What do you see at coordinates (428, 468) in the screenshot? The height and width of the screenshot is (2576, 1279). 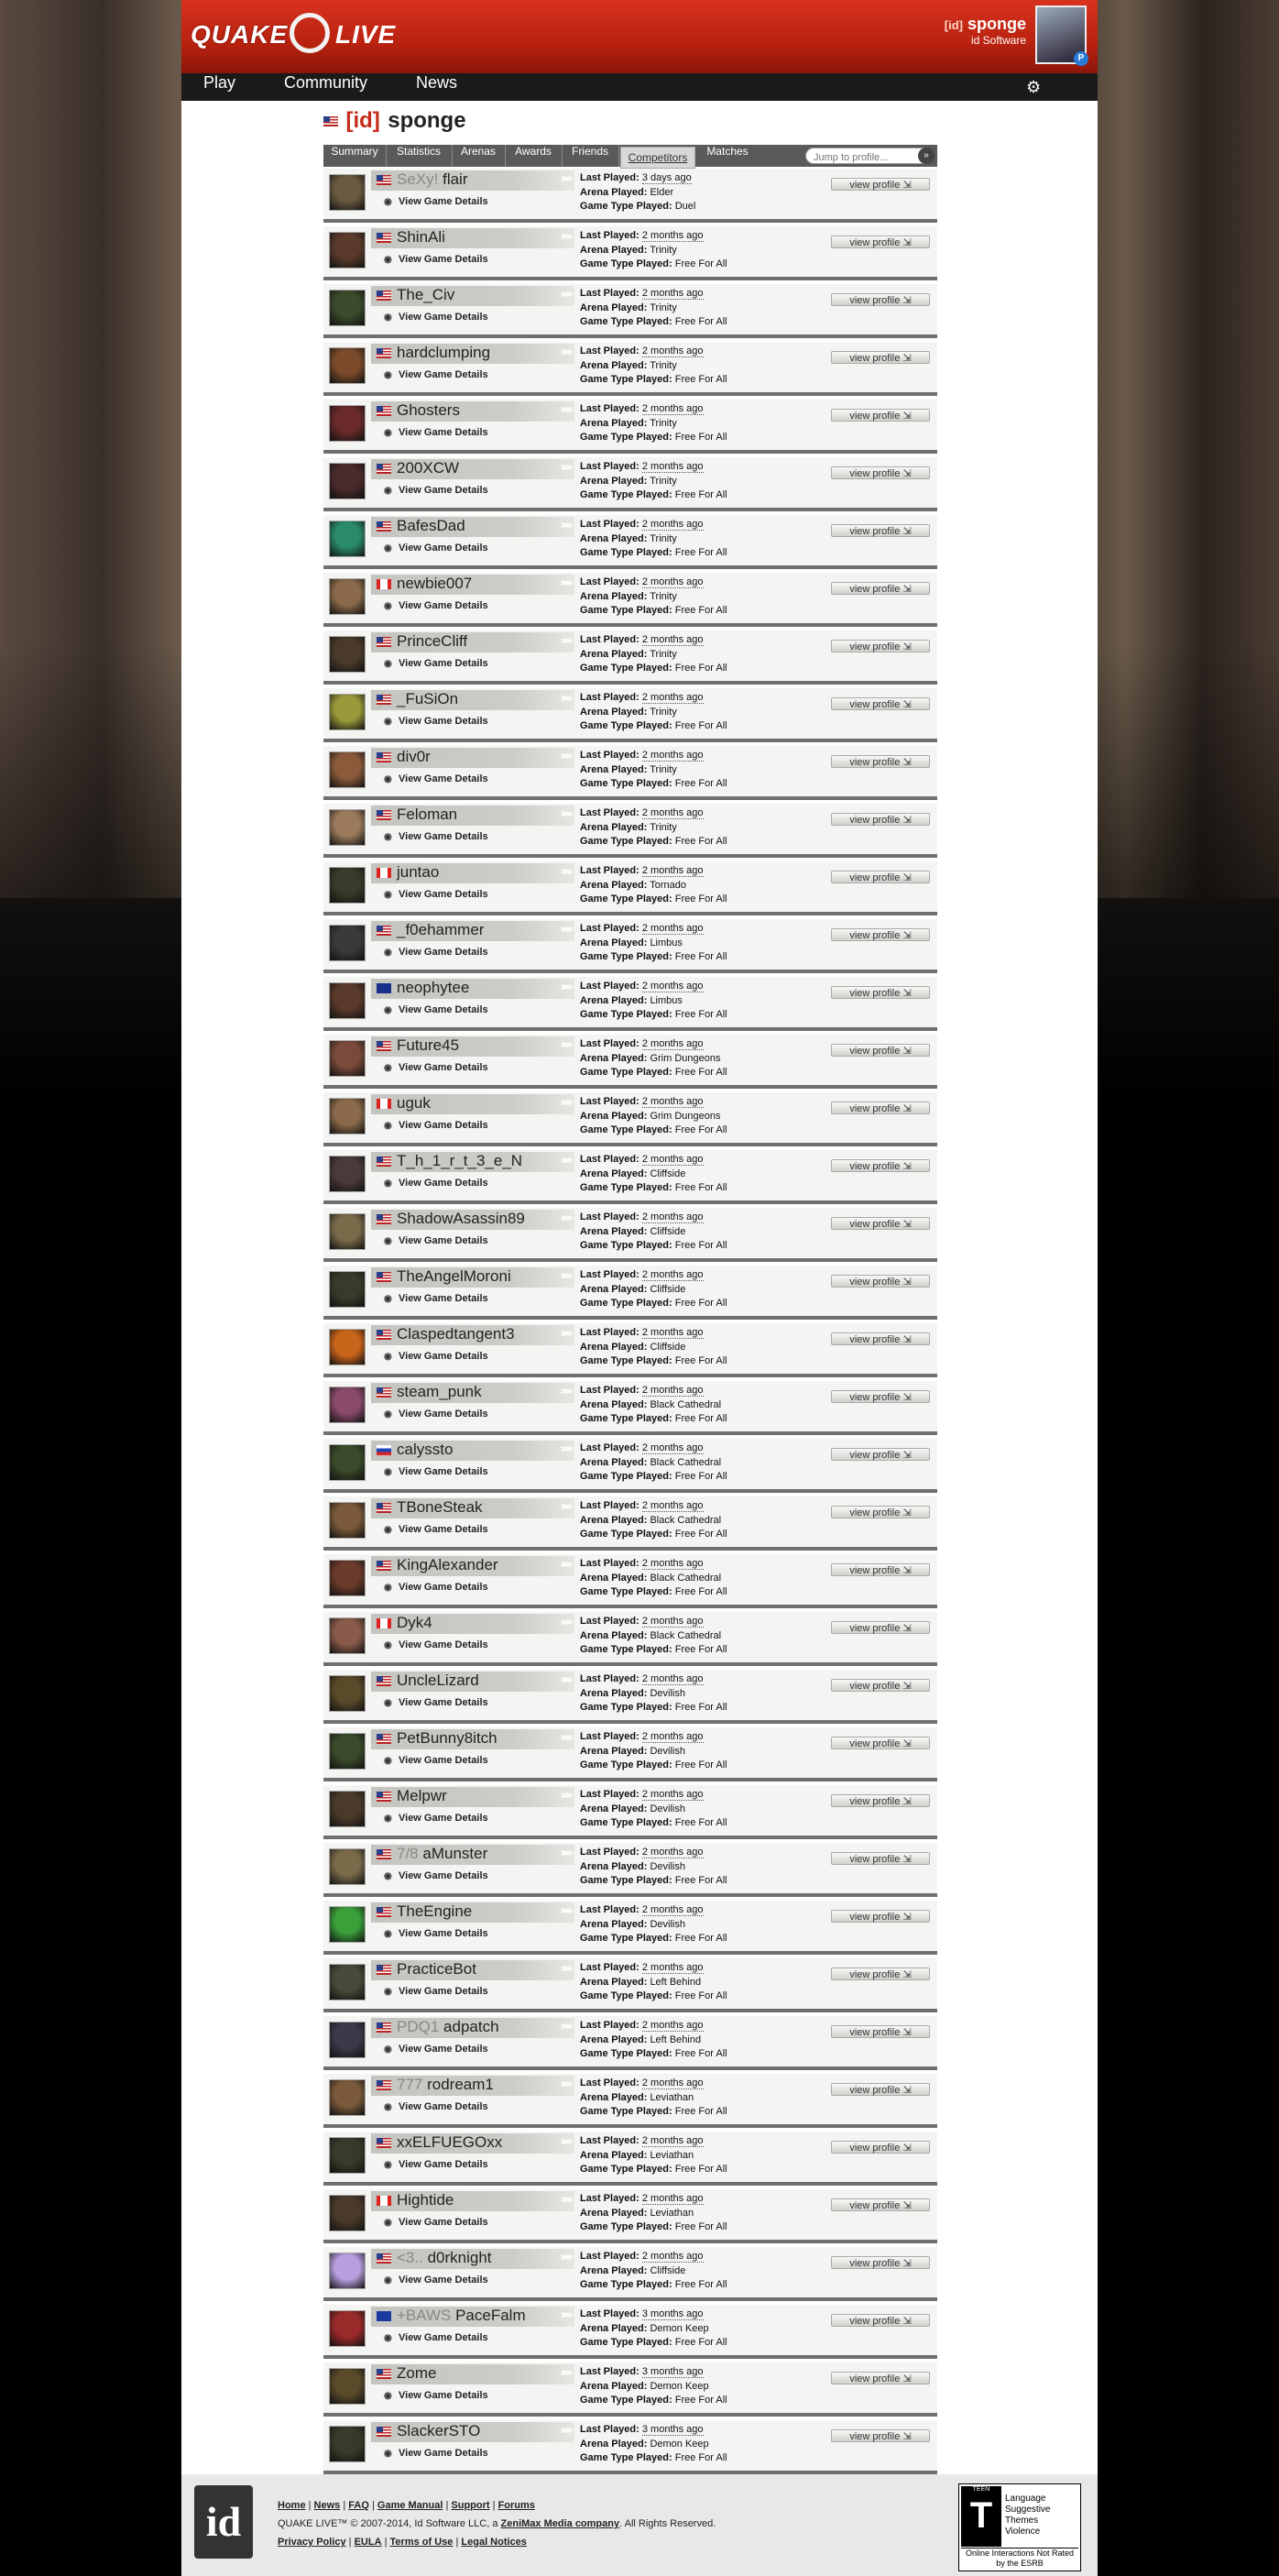 I see `player-name: 200XCW` at bounding box center [428, 468].